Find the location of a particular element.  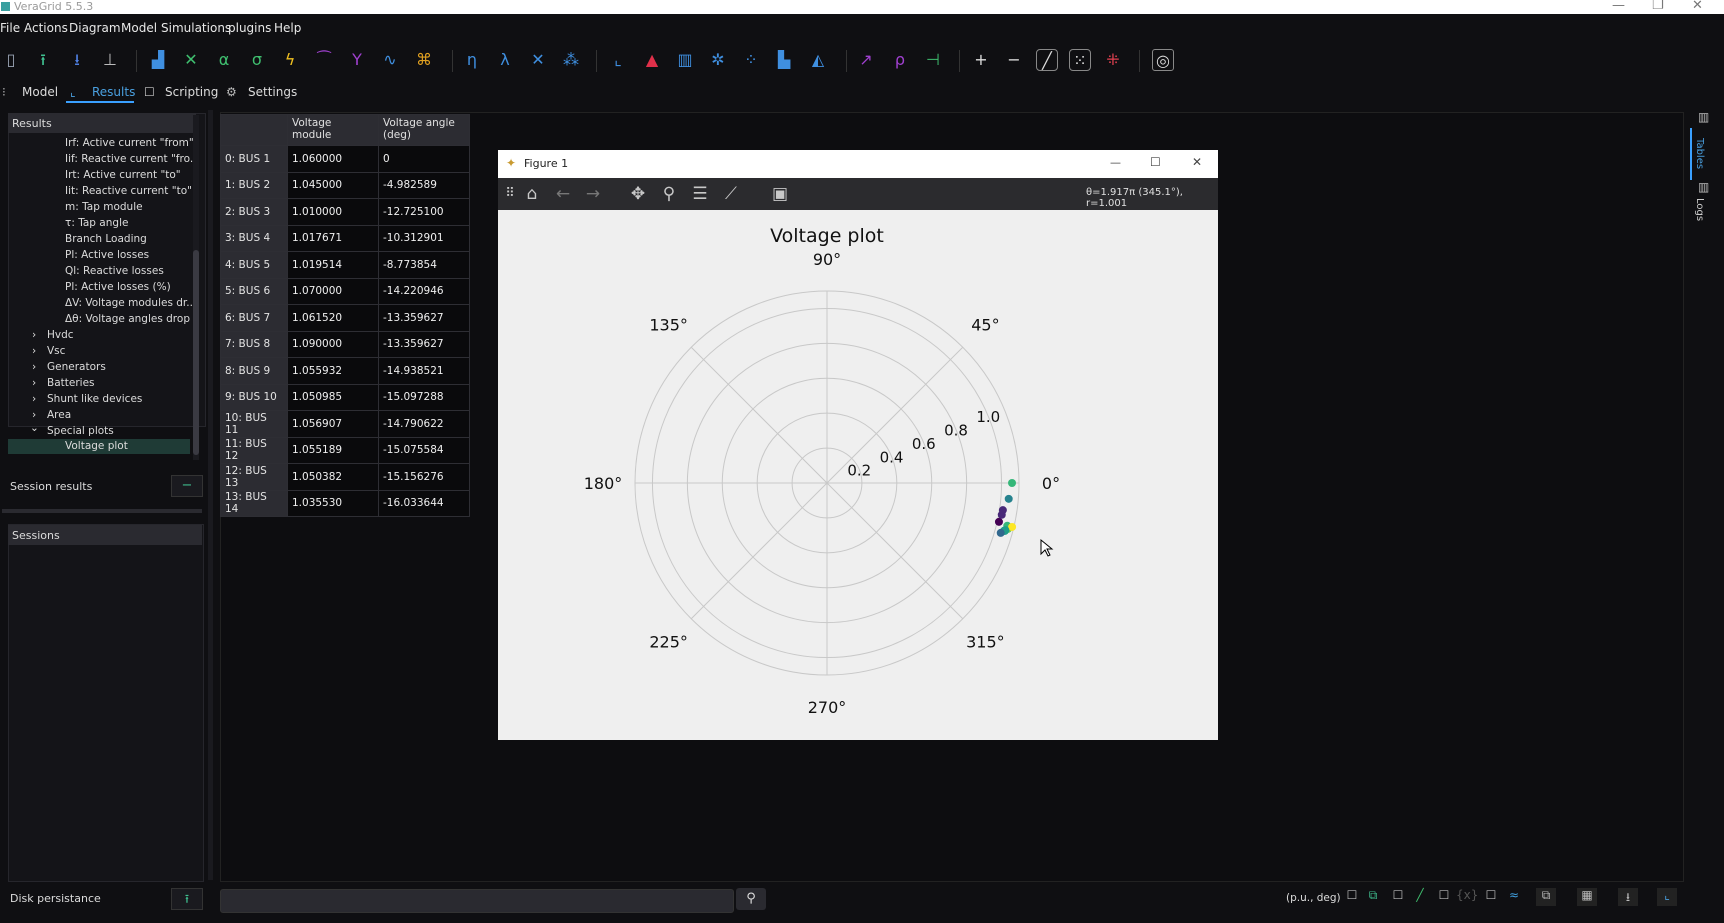

open-file-icon: ⭱ is located at coordinates (43, 60).